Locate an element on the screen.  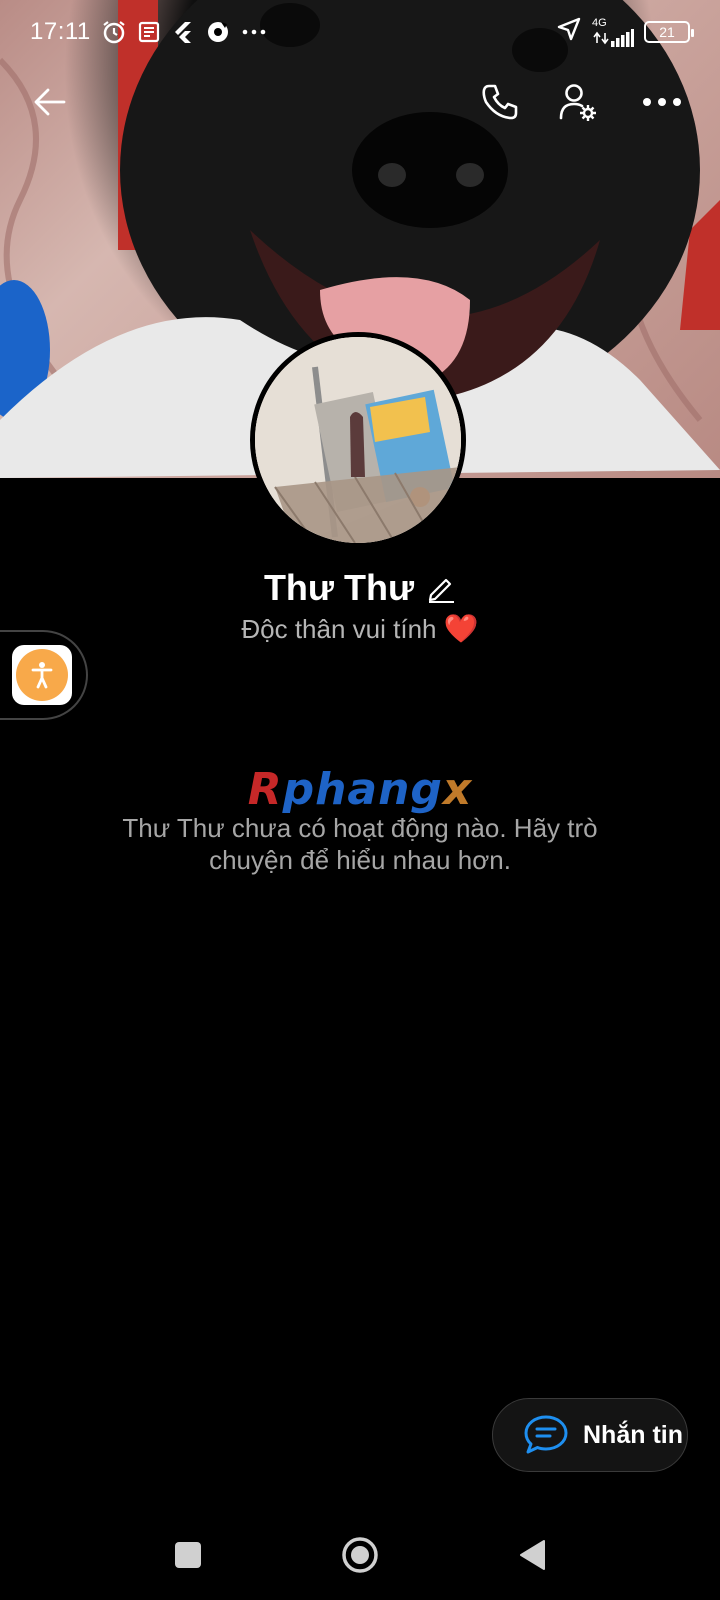
signal-group: 4G is located at coordinates (613, 31).